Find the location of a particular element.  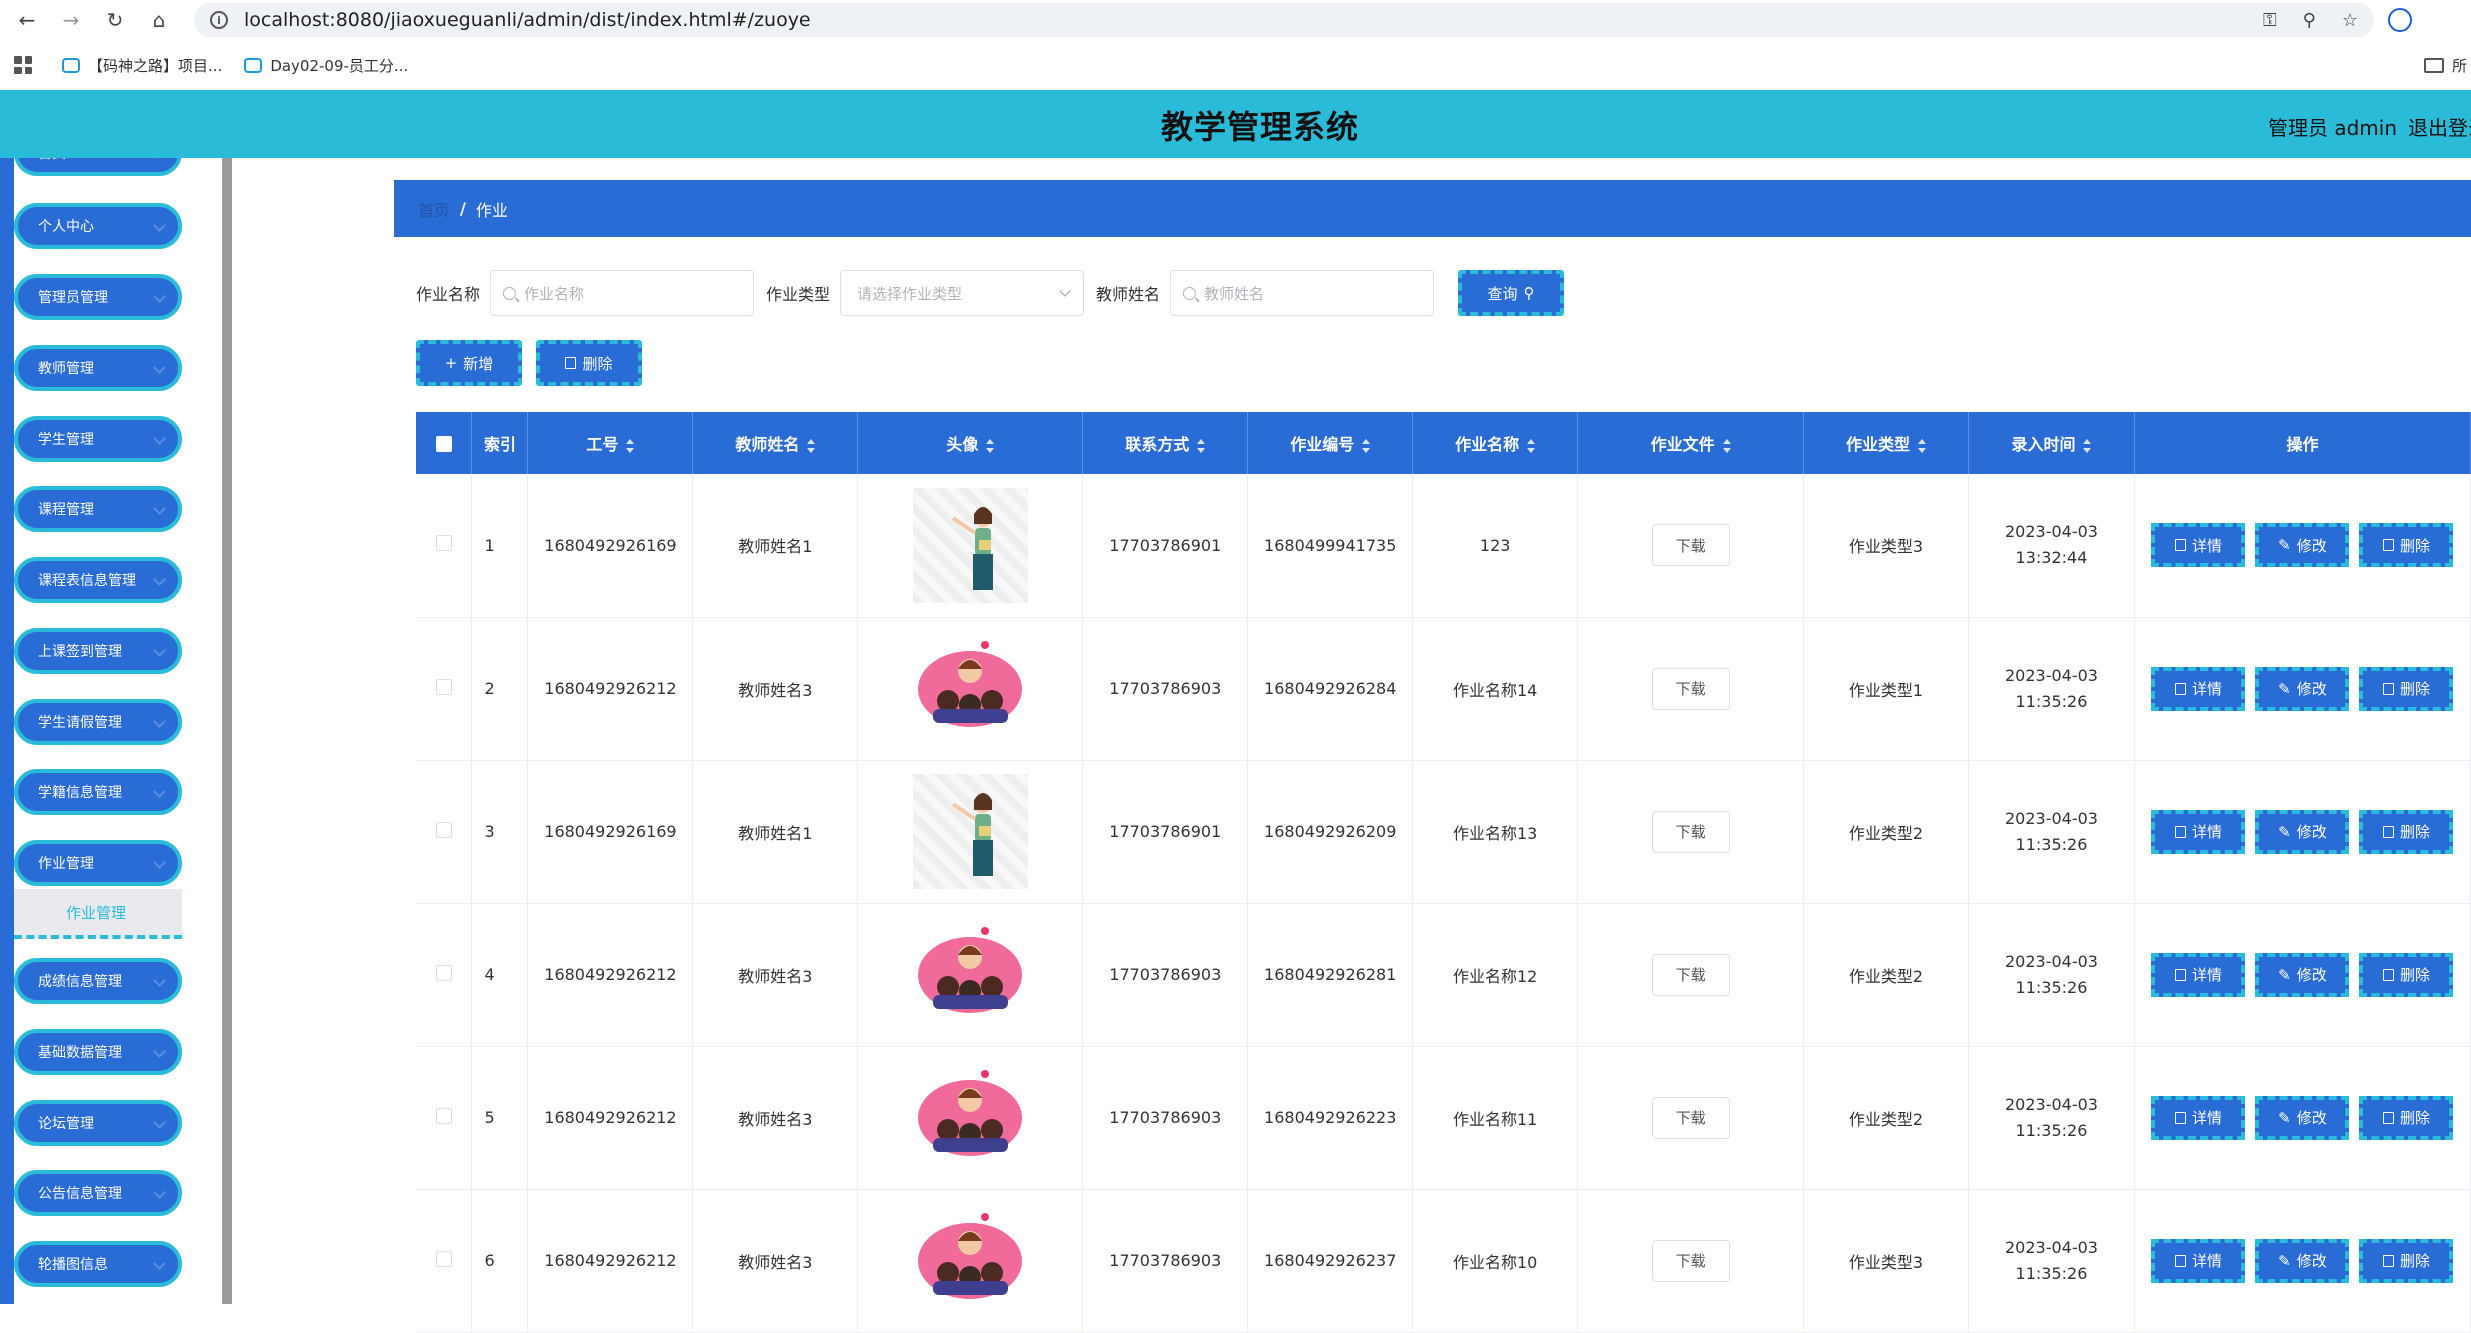

sidebar-subitem-homework: 作业管理 is located at coordinates (98, 914).